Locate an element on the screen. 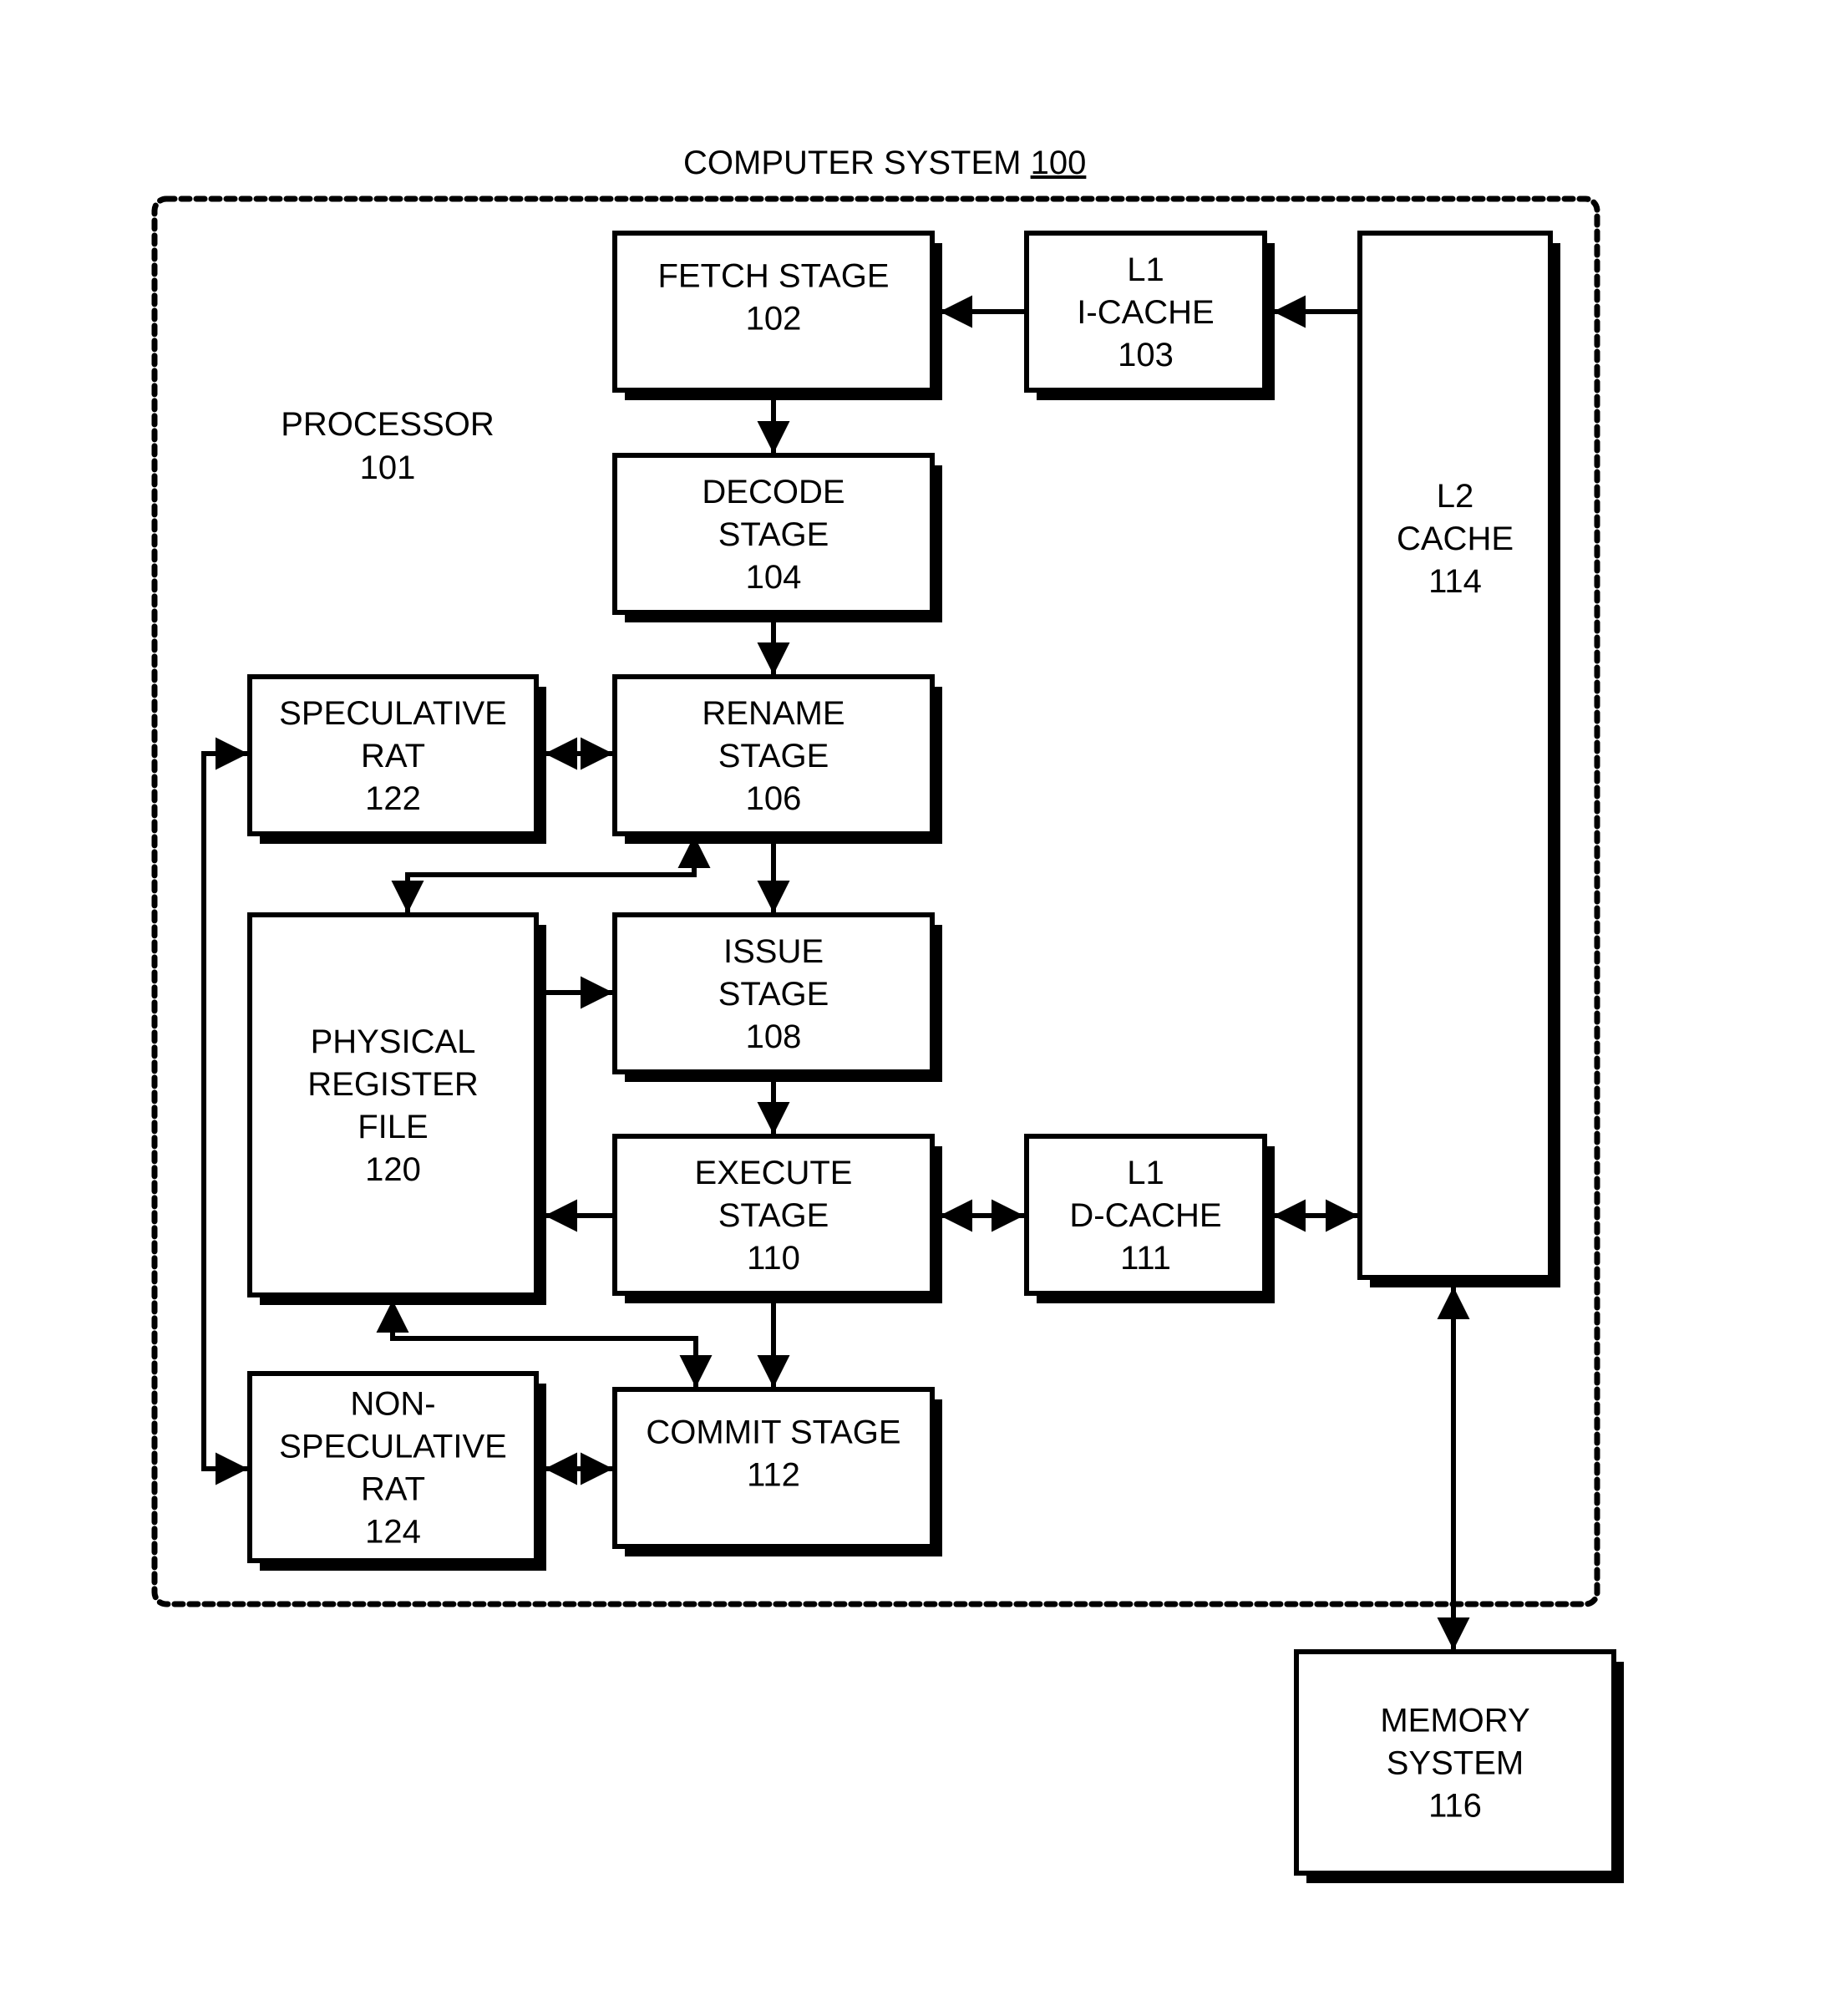  block-label-line: DECODE is located at coordinates (773, 492).